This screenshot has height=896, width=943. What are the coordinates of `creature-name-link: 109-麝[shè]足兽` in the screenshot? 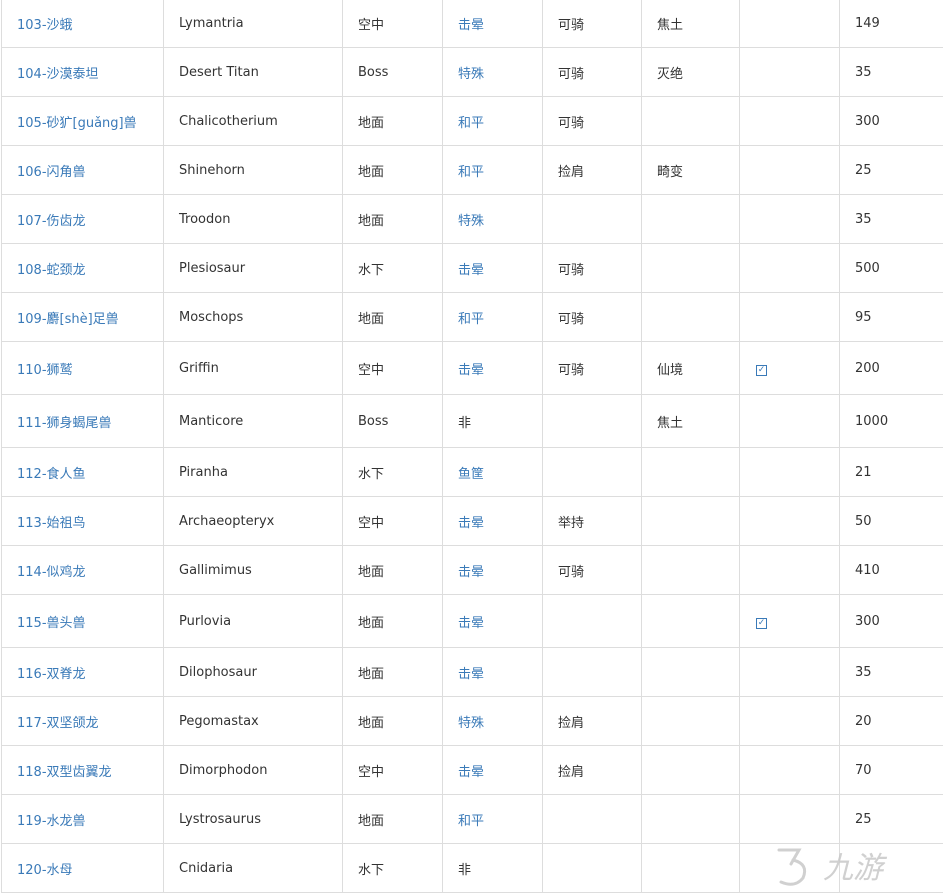 It's located at (68, 319).